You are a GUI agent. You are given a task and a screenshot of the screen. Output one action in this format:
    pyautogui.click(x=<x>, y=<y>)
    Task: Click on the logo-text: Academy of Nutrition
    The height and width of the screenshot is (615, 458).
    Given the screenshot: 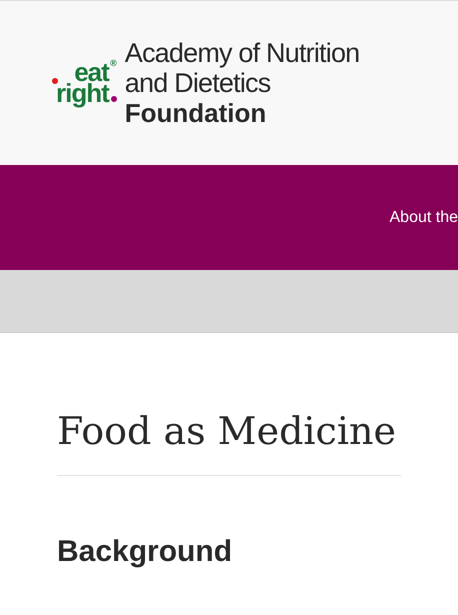 What is the action you would take?
    pyautogui.click(x=242, y=53)
    